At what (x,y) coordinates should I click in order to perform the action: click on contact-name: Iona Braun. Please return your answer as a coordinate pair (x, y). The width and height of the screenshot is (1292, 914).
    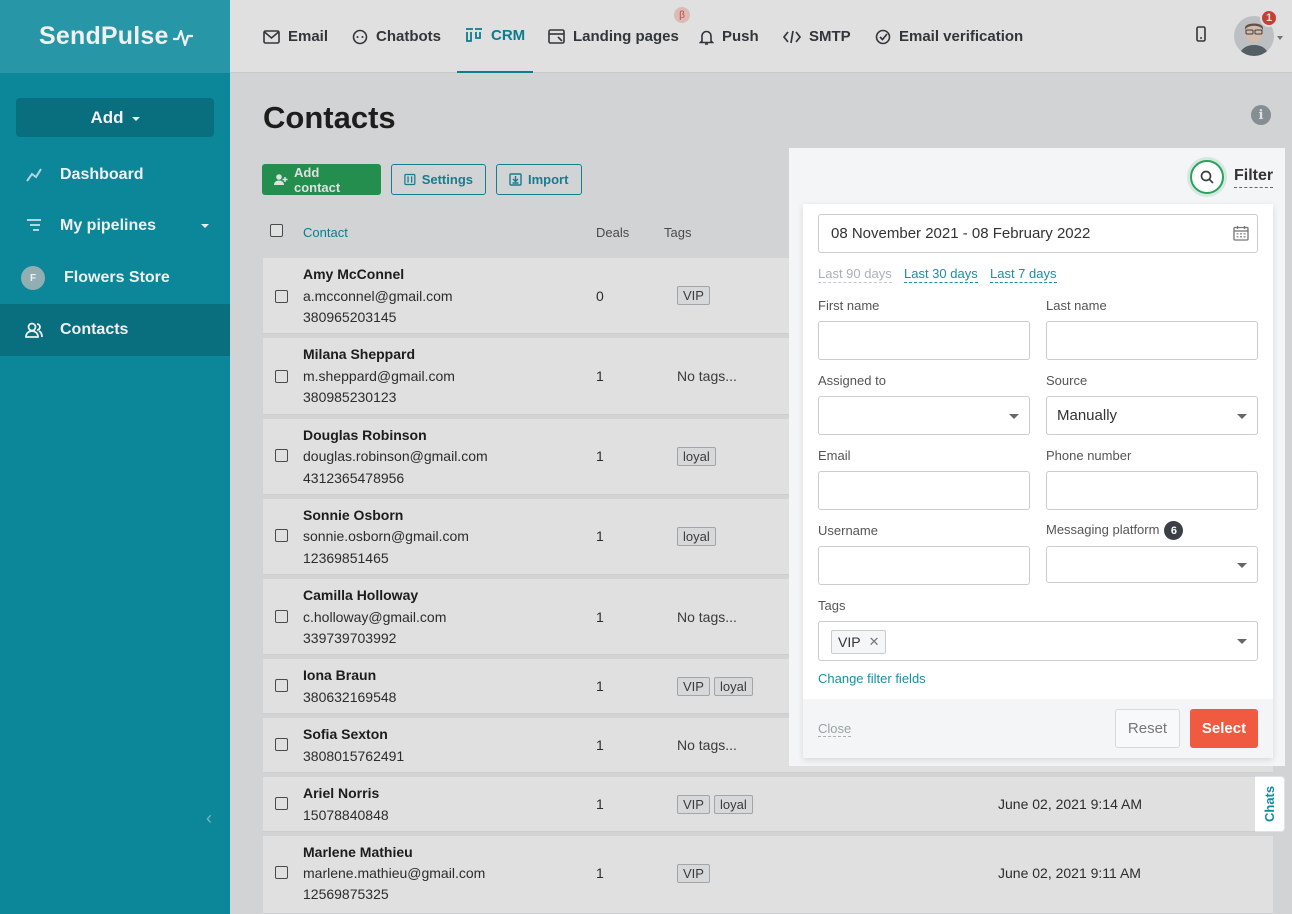
    Looking at the image, I should click on (339, 675).